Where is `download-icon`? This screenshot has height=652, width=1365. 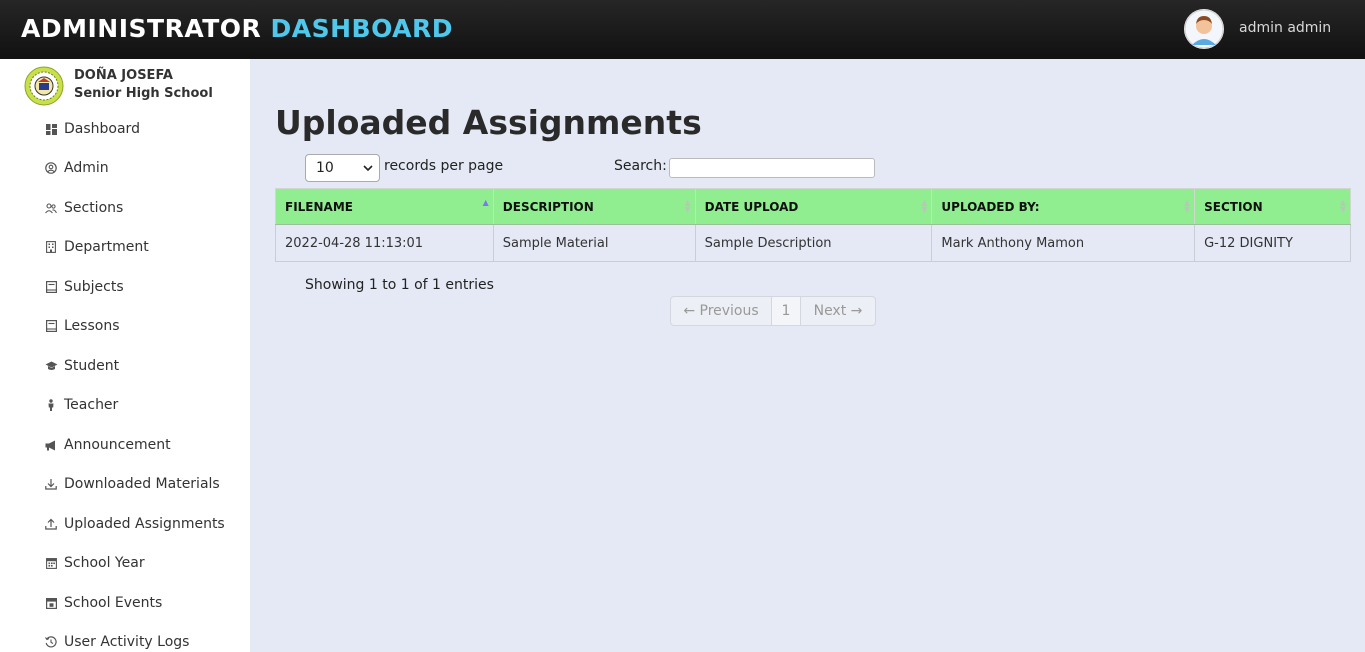
download-icon is located at coordinates (51, 484).